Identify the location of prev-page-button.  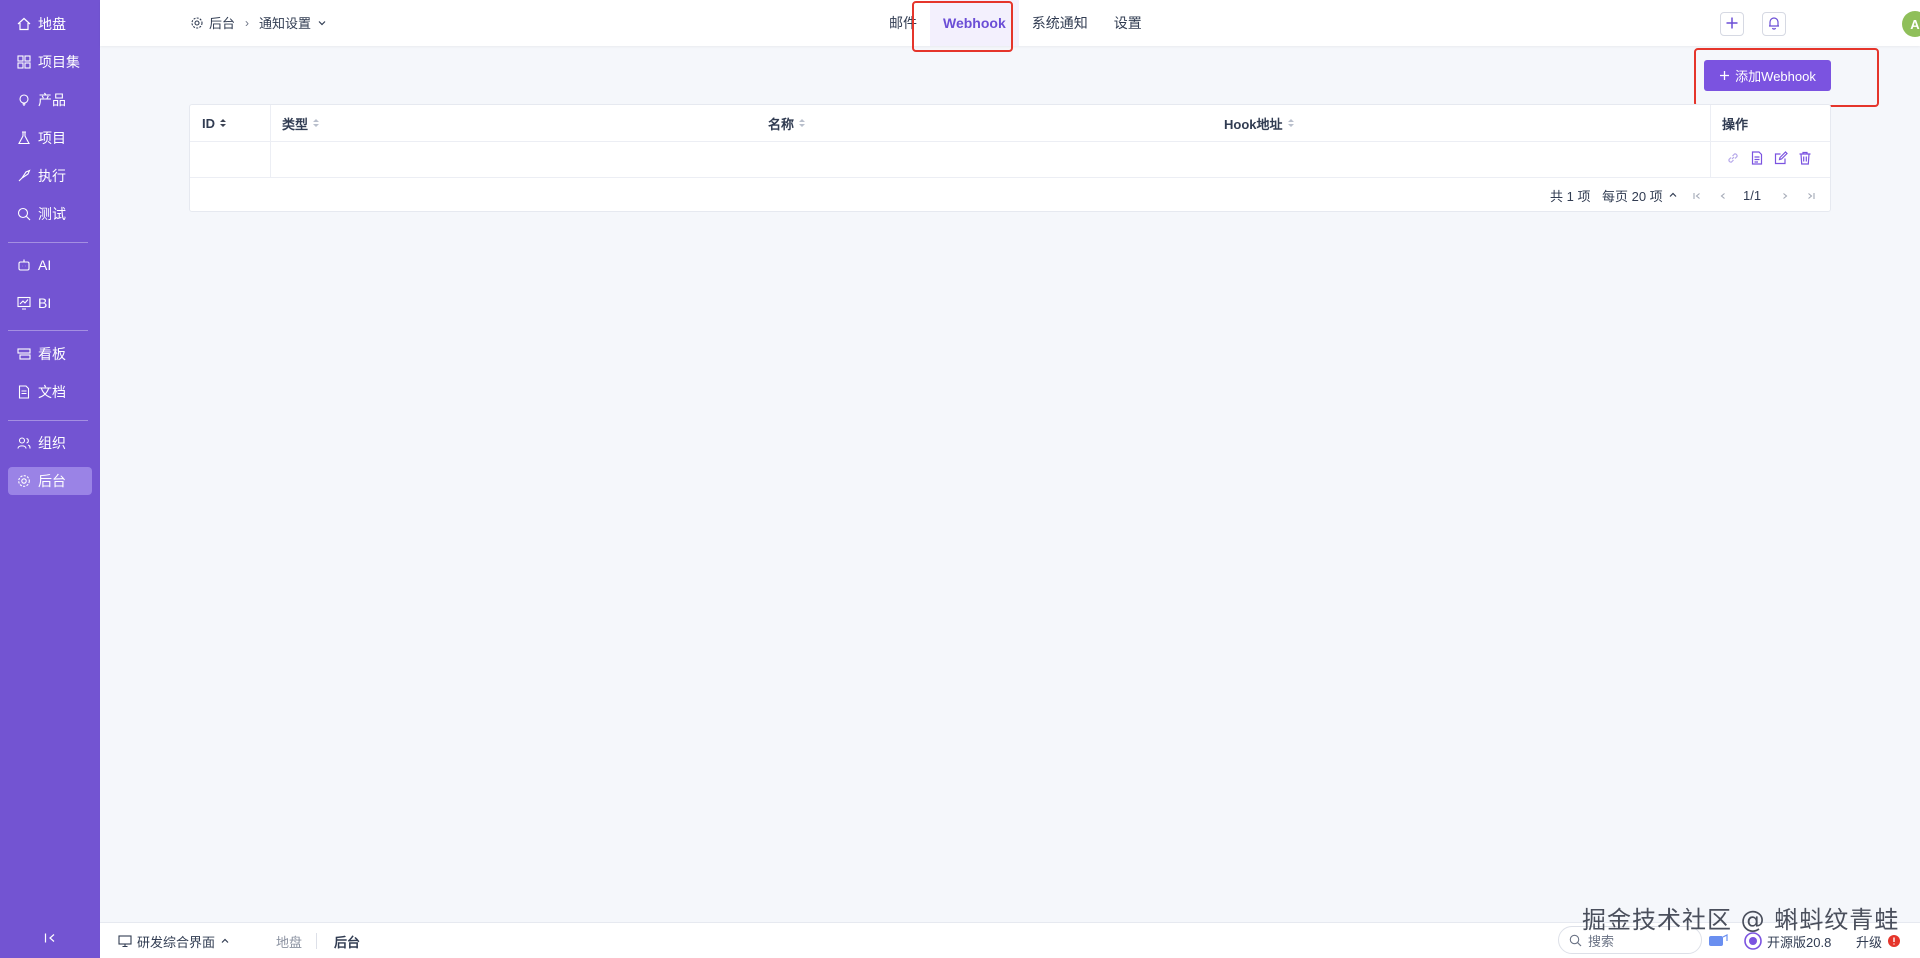
(1723, 196).